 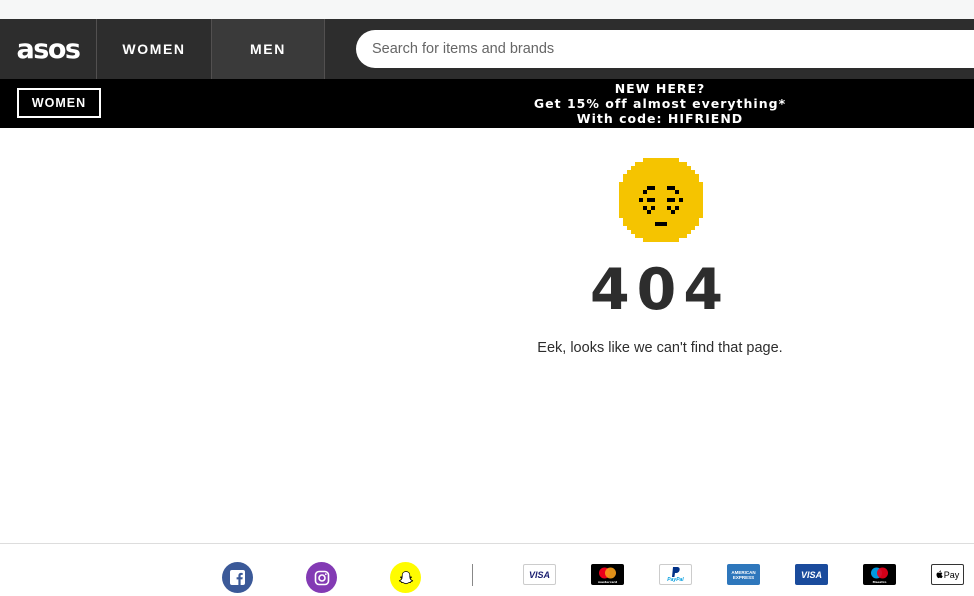 What do you see at coordinates (660, 88) in the screenshot?
I see `promo-line-1: NEW HERE?` at bounding box center [660, 88].